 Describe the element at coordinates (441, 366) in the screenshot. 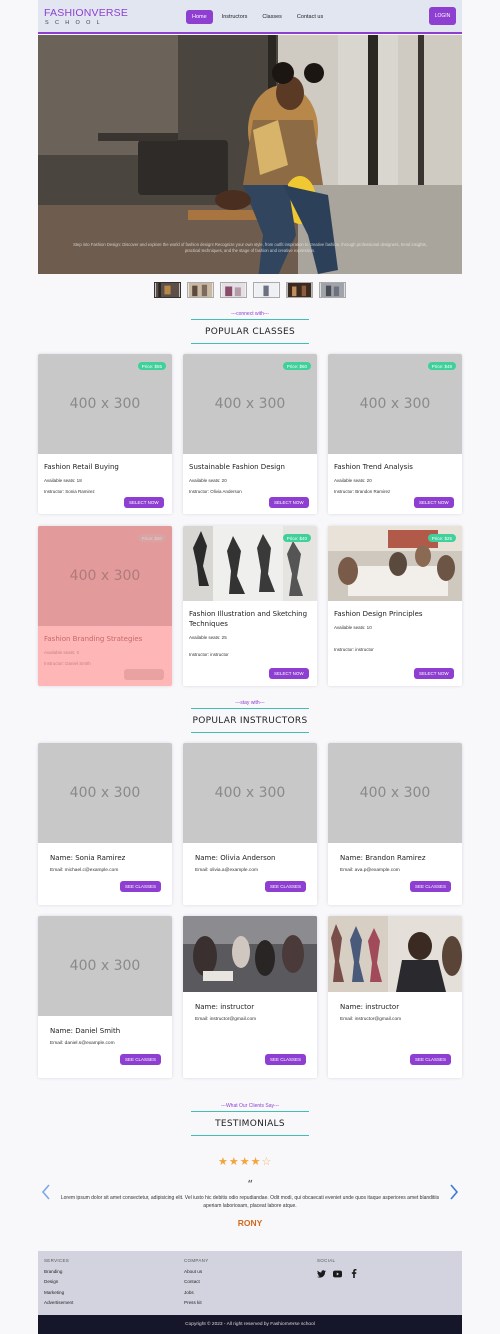

I see `price-badge: Price: $48` at that location.